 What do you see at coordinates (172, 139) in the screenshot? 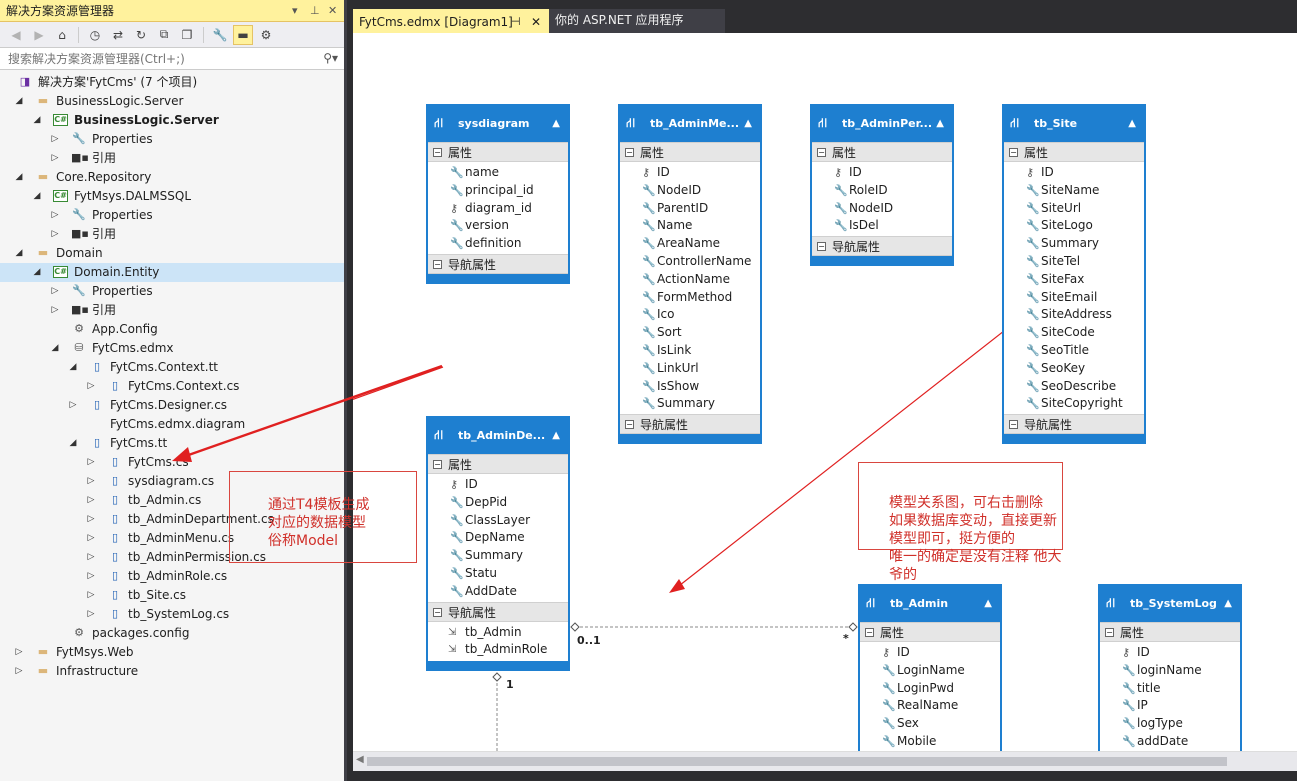
I see `tree-item: ▷ 🔧 Properties` at bounding box center [172, 139].